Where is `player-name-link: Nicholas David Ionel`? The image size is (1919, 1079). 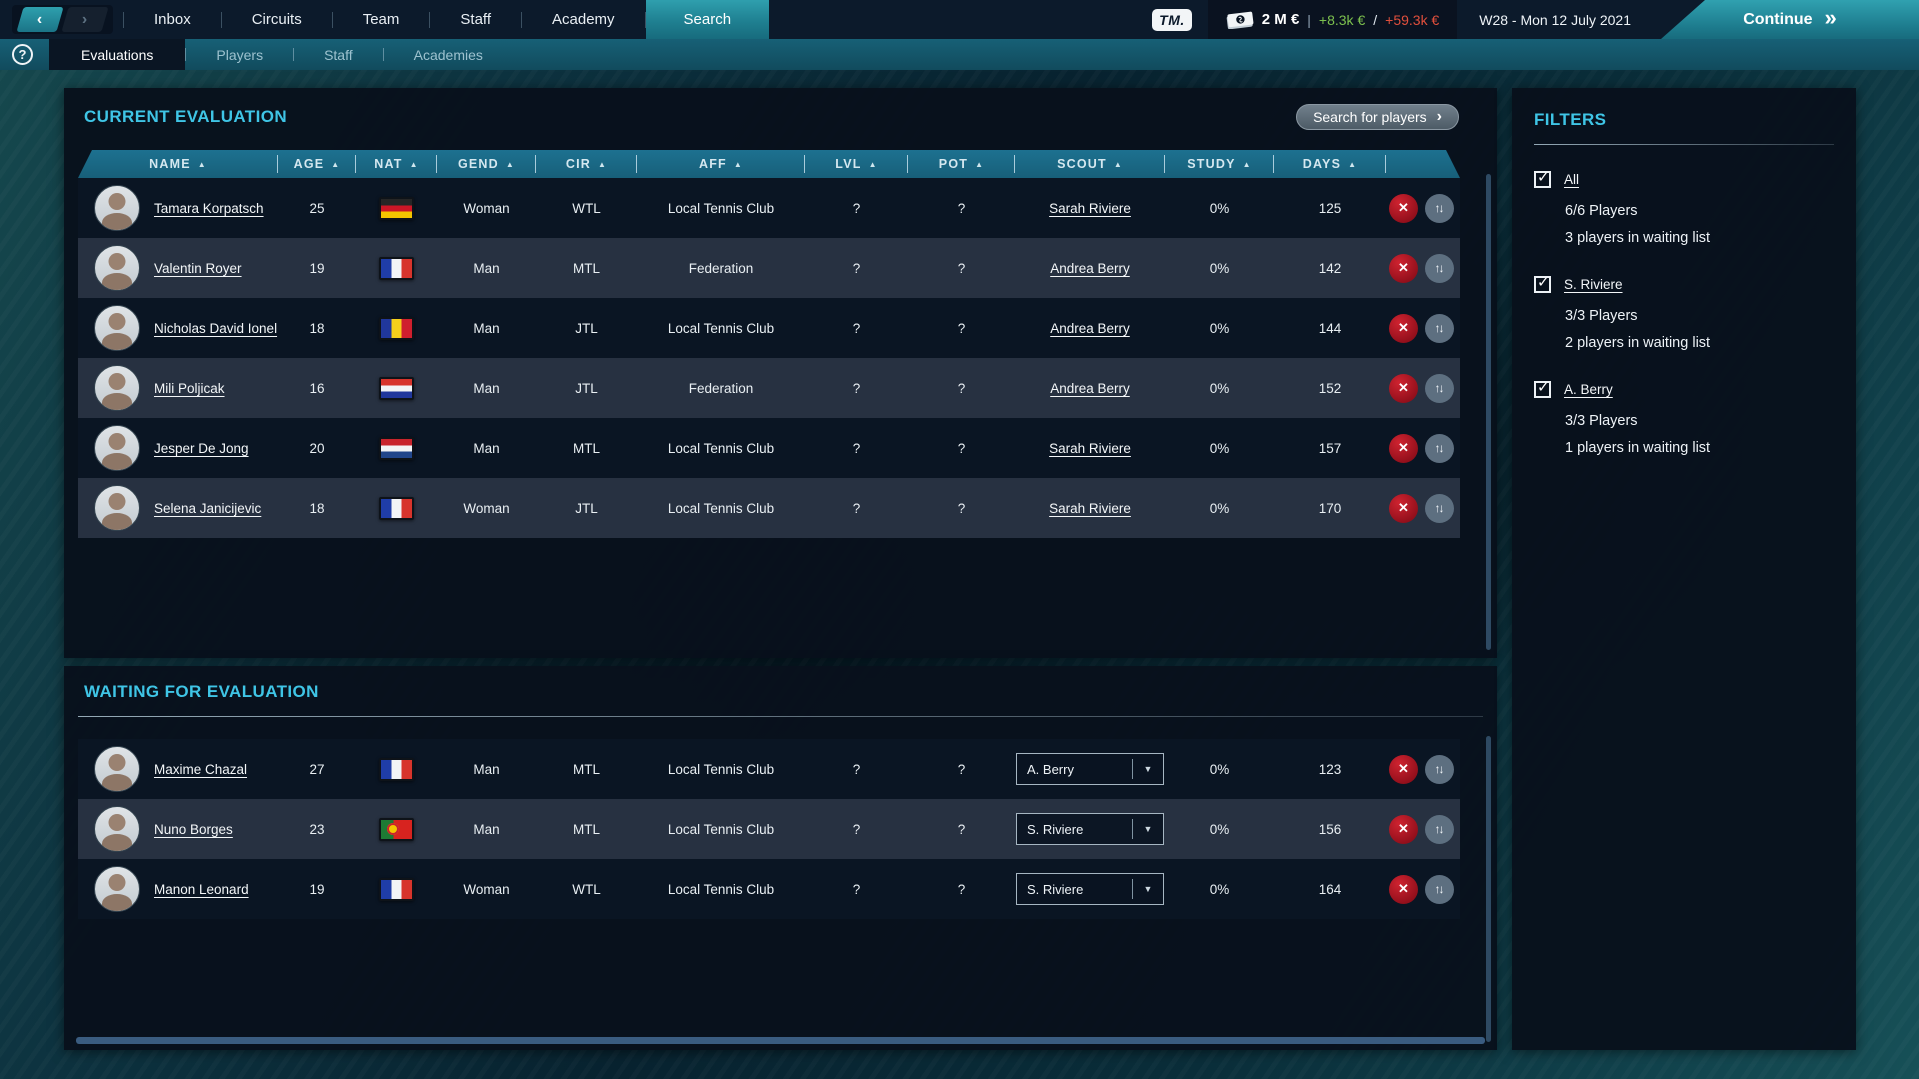
player-name-link: Nicholas David Ionel is located at coordinates (215, 328).